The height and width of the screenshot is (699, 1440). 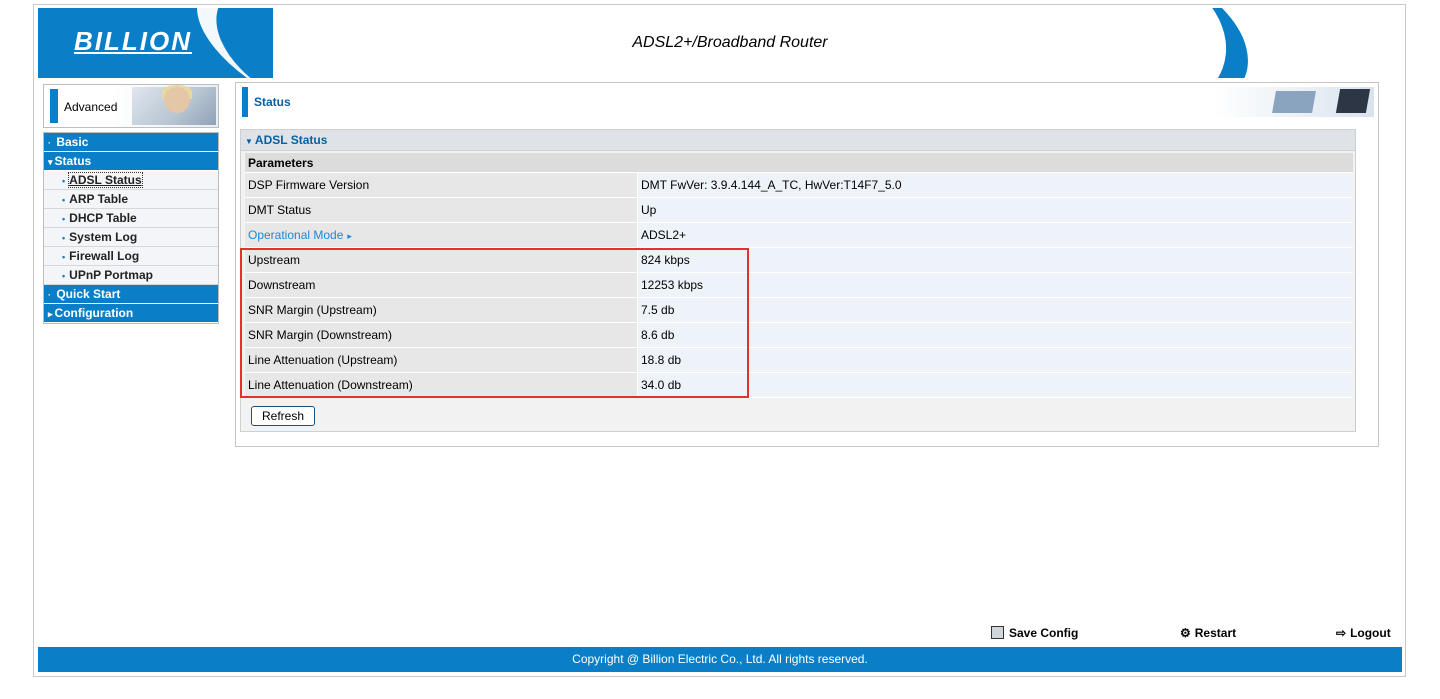 What do you see at coordinates (441, 385) in the screenshot?
I see `param-key: Line Attenuation (Downstream)` at bounding box center [441, 385].